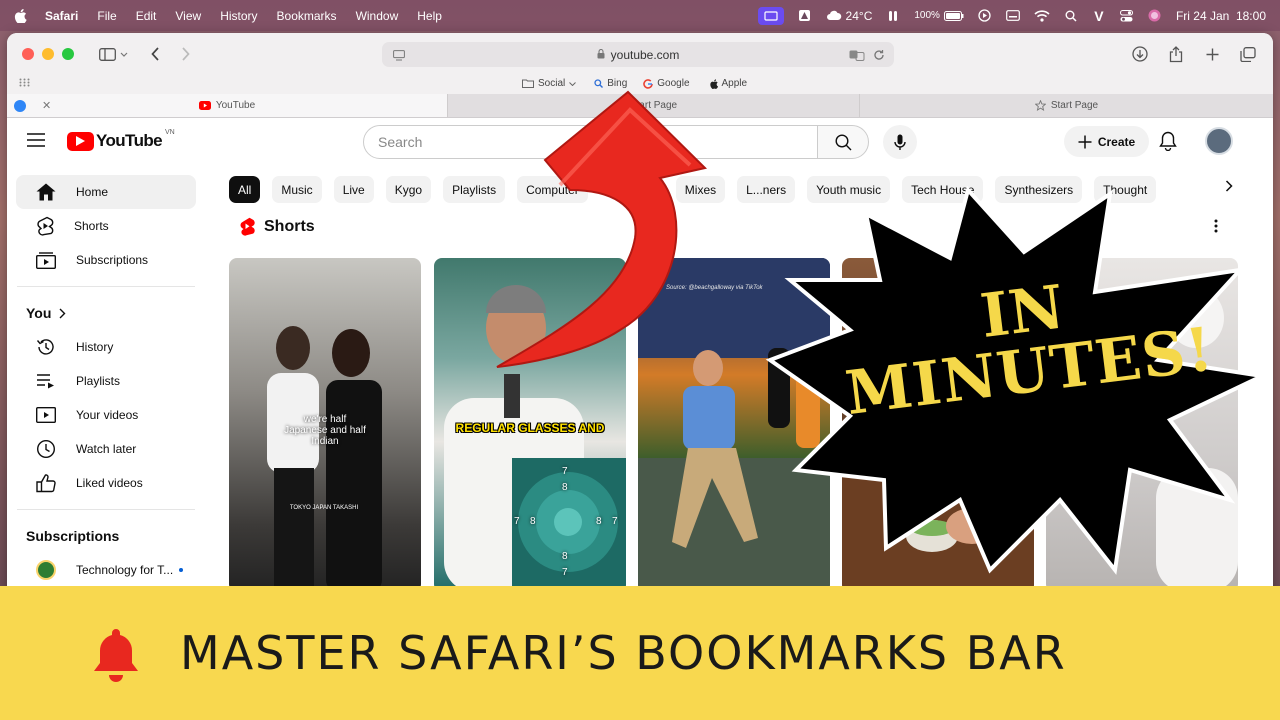 This screenshot has height=720, width=1280. Describe the element at coordinates (429, 16) in the screenshot. I see `menu-help: Help` at that location.